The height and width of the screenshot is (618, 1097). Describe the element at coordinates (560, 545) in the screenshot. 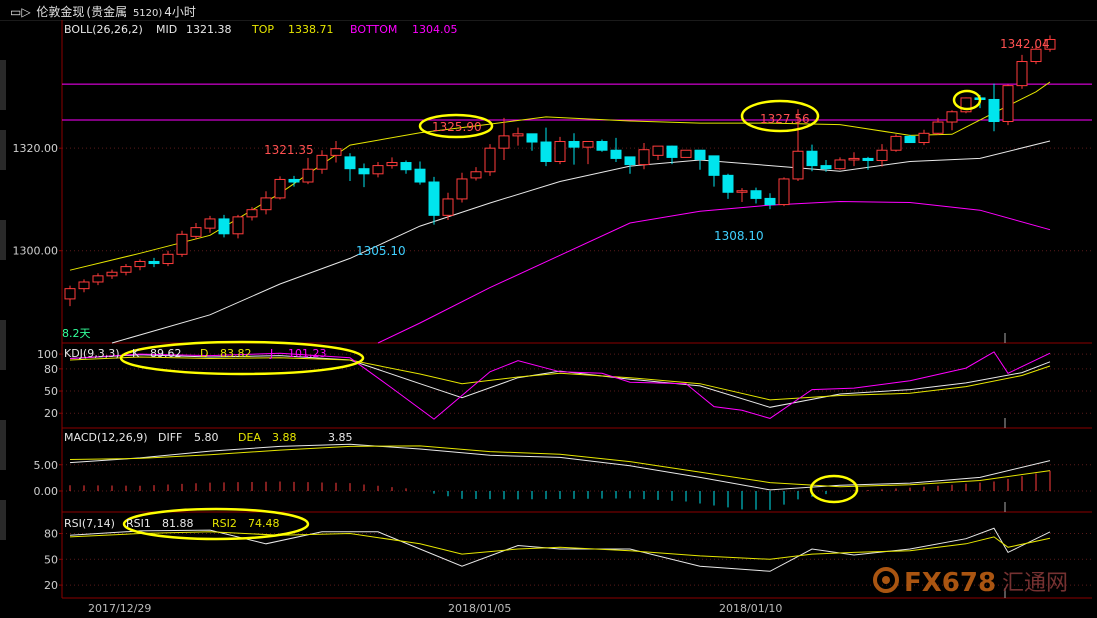

I see `series-line-rsi2` at that location.